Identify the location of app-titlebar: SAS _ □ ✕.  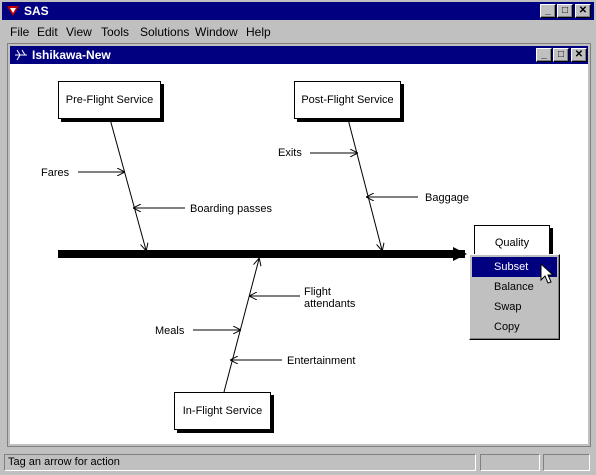
(298, 11).